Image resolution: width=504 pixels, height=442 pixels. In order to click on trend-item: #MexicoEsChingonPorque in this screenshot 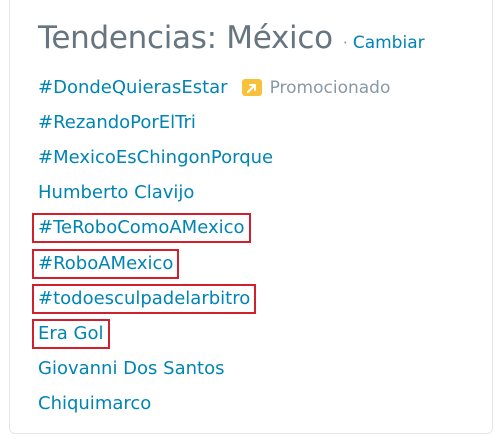, I will do `click(214, 157)`.